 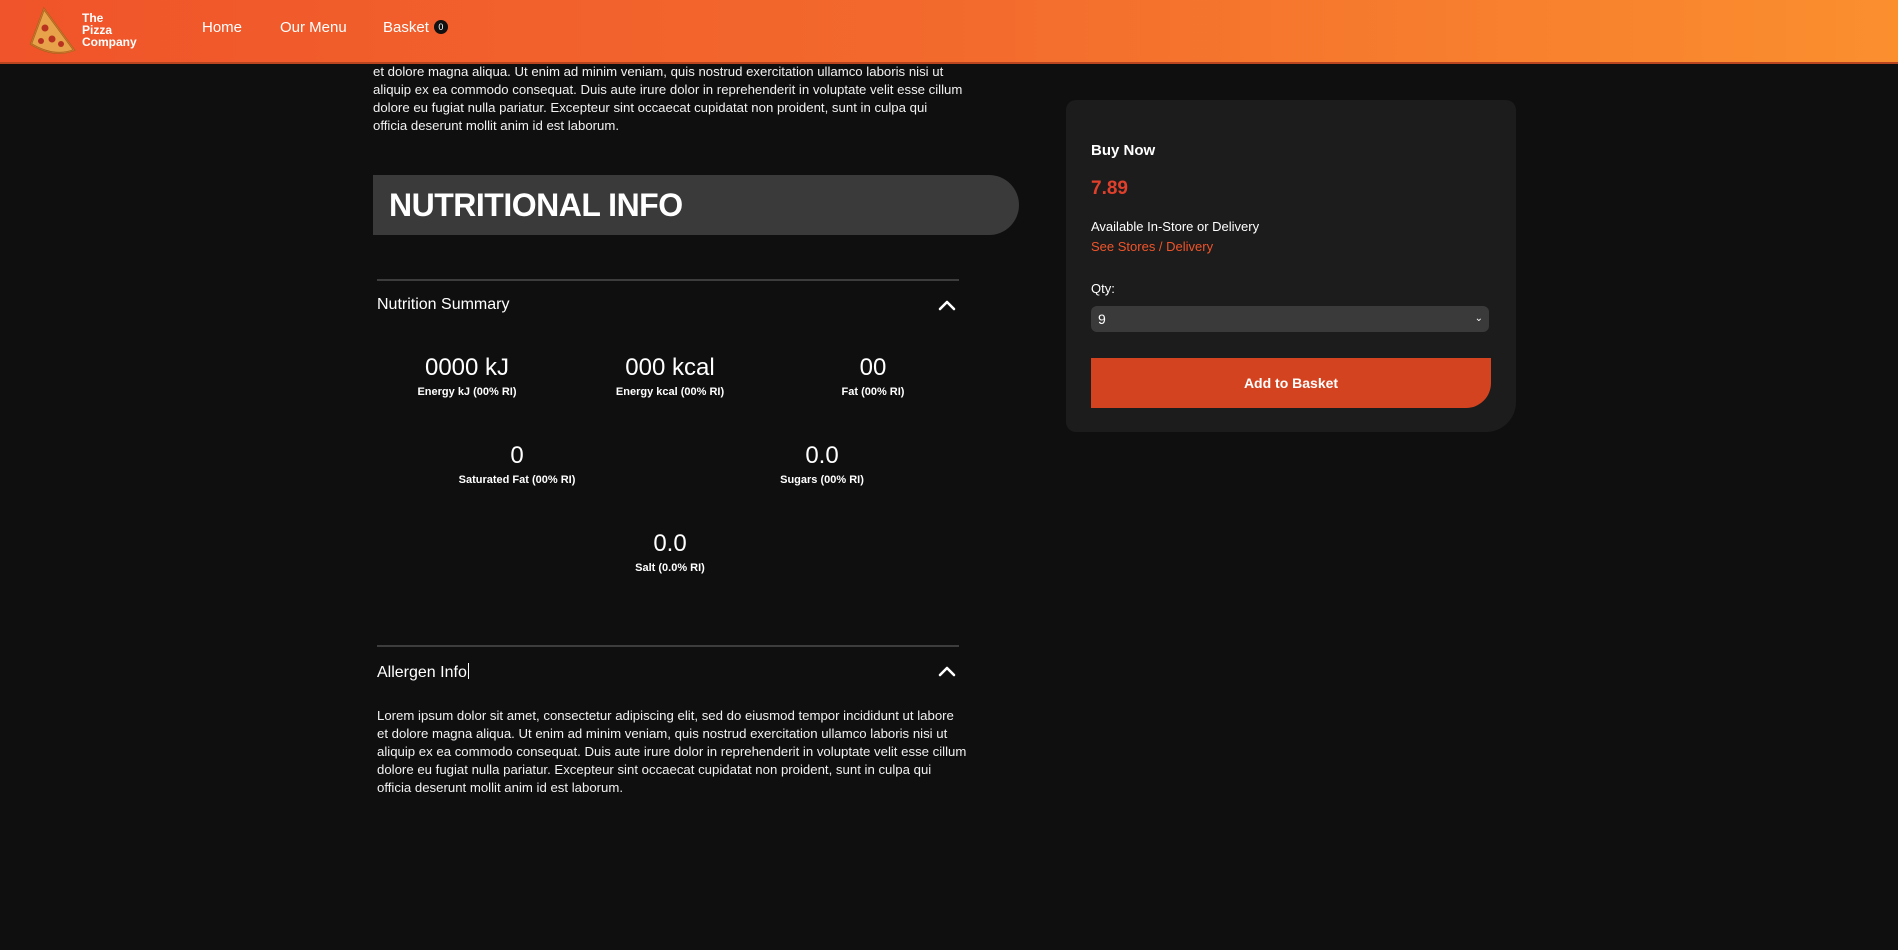 I want to click on stat-value: 0, so click(x=517, y=455).